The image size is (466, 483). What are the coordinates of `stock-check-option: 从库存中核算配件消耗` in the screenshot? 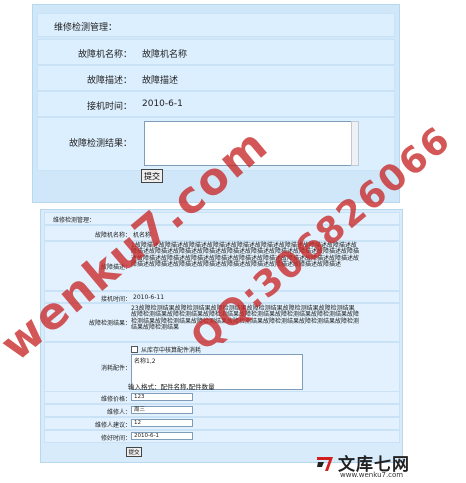 It's located at (166, 349).